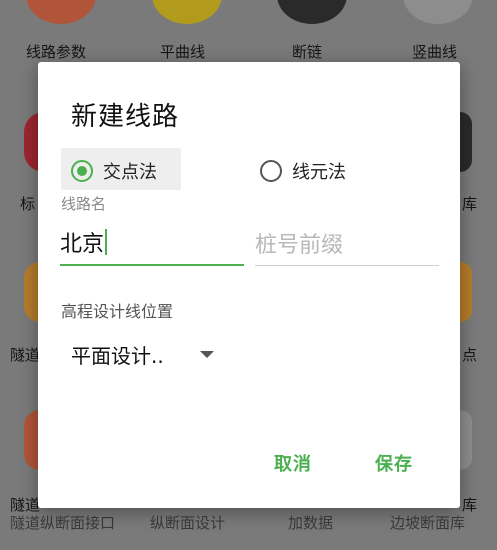  What do you see at coordinates (63, 523) in the screenshot?
I see `bg-label-bottom-1: 隧道纵断面接口` at bounding box center [63, 523].